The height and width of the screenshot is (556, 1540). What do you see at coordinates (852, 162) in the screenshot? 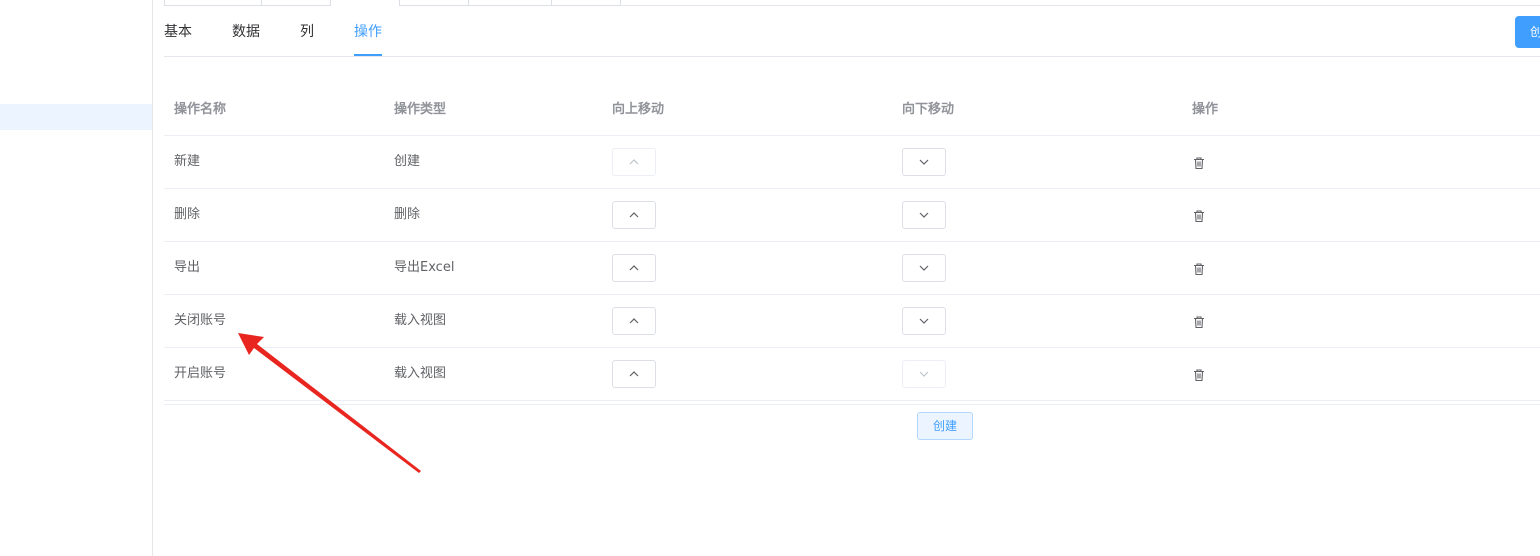
I see `table-row: 新建 创建` at bounding box center [852, 162].